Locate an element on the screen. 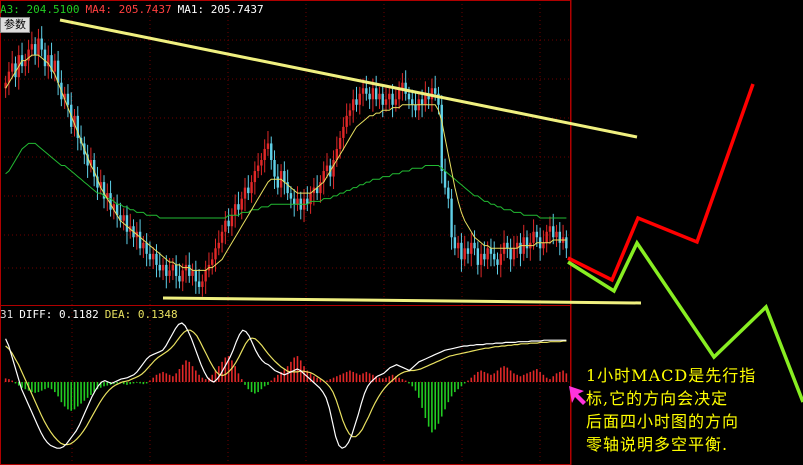  price-legend: A3: 204.5100 MA4: 205.7437 MA1: 205.7437 is located at coordinates (135, 9).